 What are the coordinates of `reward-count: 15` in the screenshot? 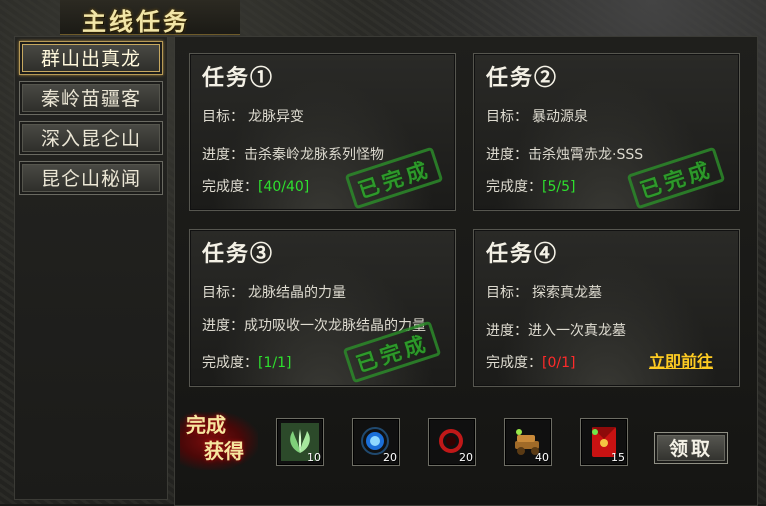 It's located at (618, 457).